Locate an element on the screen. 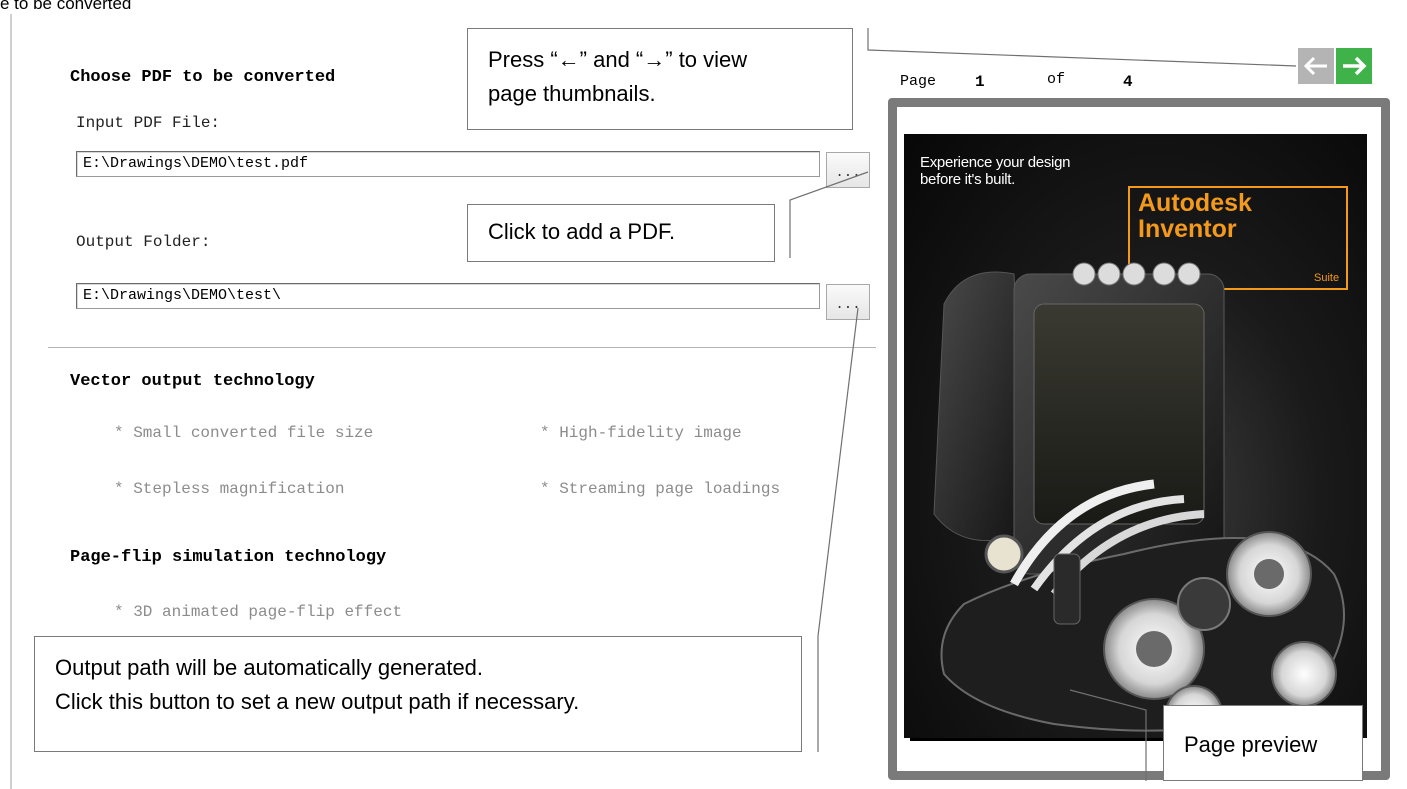 This screenshot has width=1407, height=789. feature-small-size: * Small converted file size is located at coordinates (244, 433).